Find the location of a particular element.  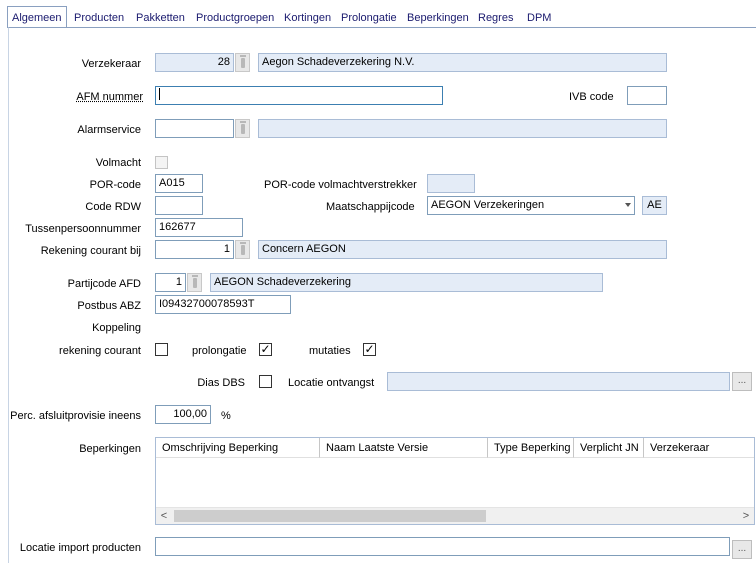

column-header-naam-laatste-versie: Naam Laatste Versie is located at coordinates (404, 448).